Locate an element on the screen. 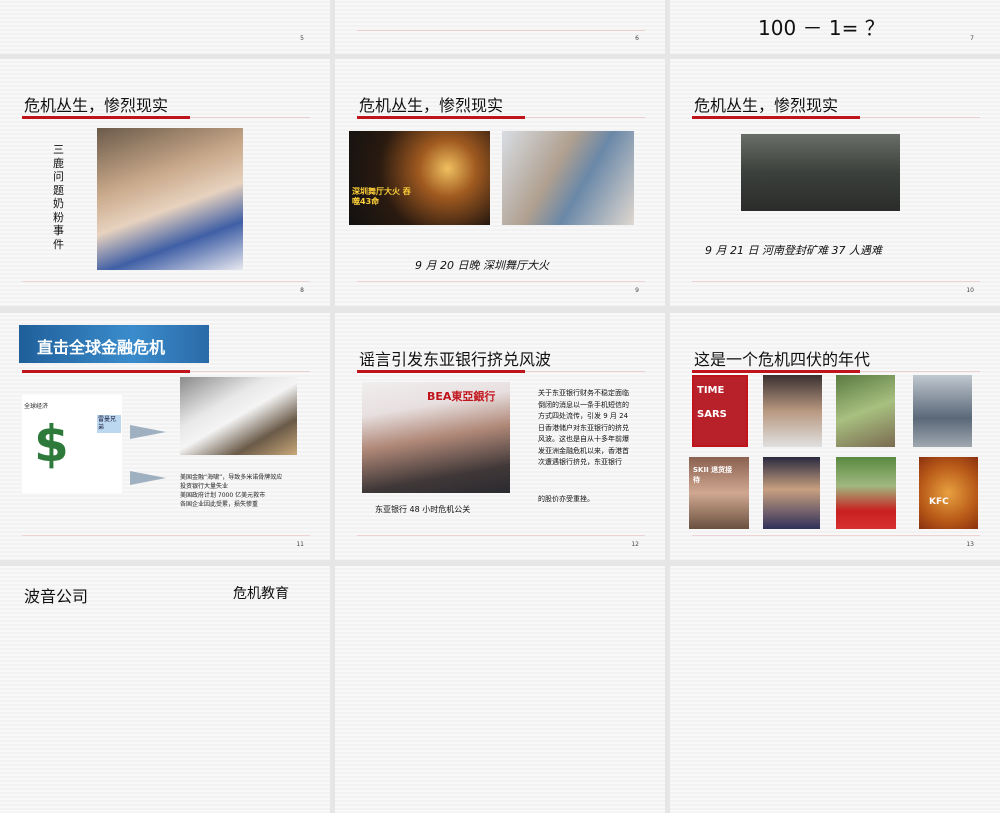 The width and height of the screenshot is (1000, 813). slide-number: 8 is located at coordinates (302, 290).